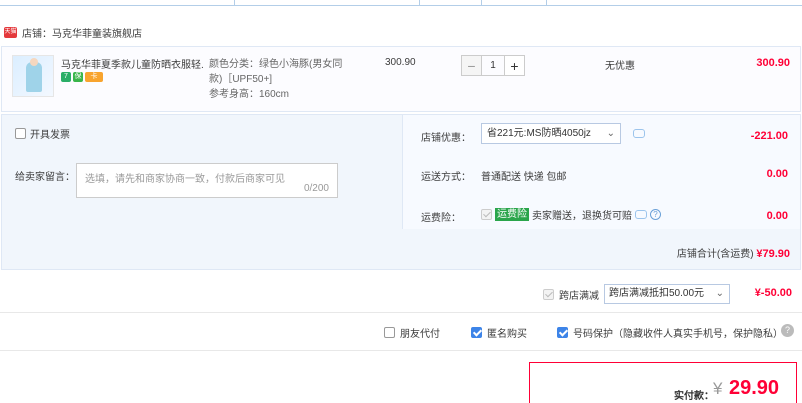 The width and height of the screenshot is (802, 403). I want to click on seller-message-textarea: 选填，请先和商家协商一致，付款后商家可见 0/200, so click(207, 180).